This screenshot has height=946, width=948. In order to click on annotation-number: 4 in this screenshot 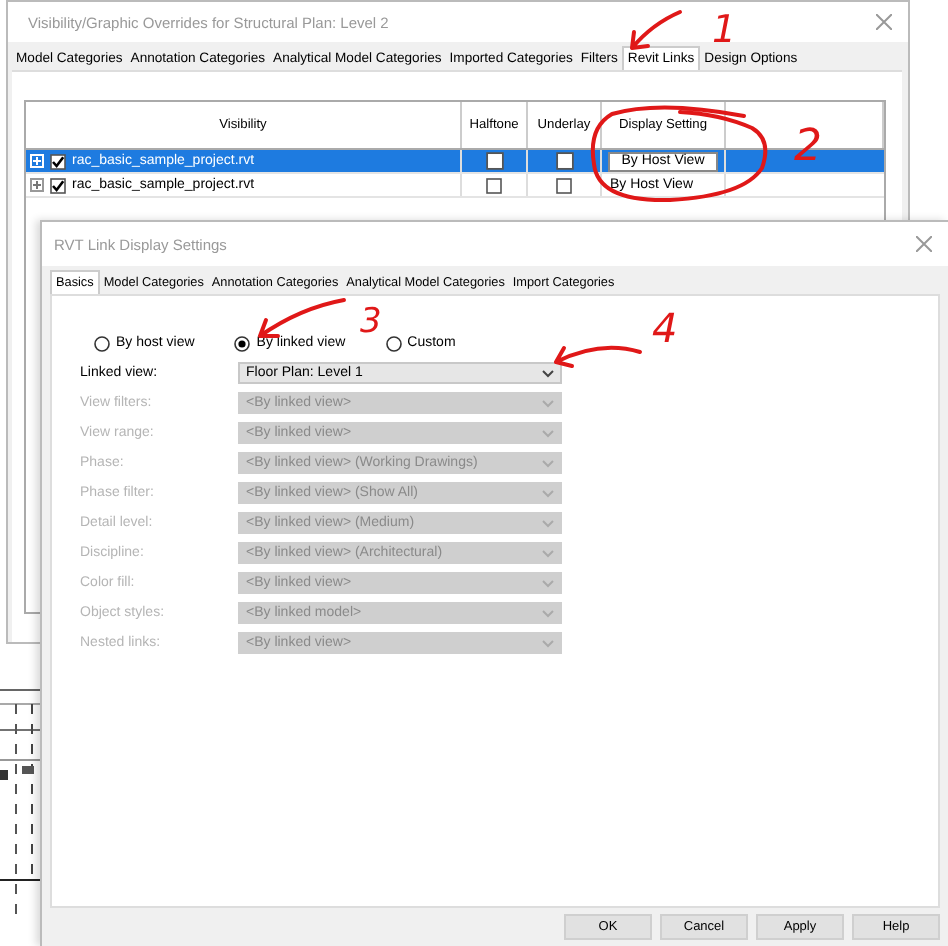, I will do `click(665, 328)`.